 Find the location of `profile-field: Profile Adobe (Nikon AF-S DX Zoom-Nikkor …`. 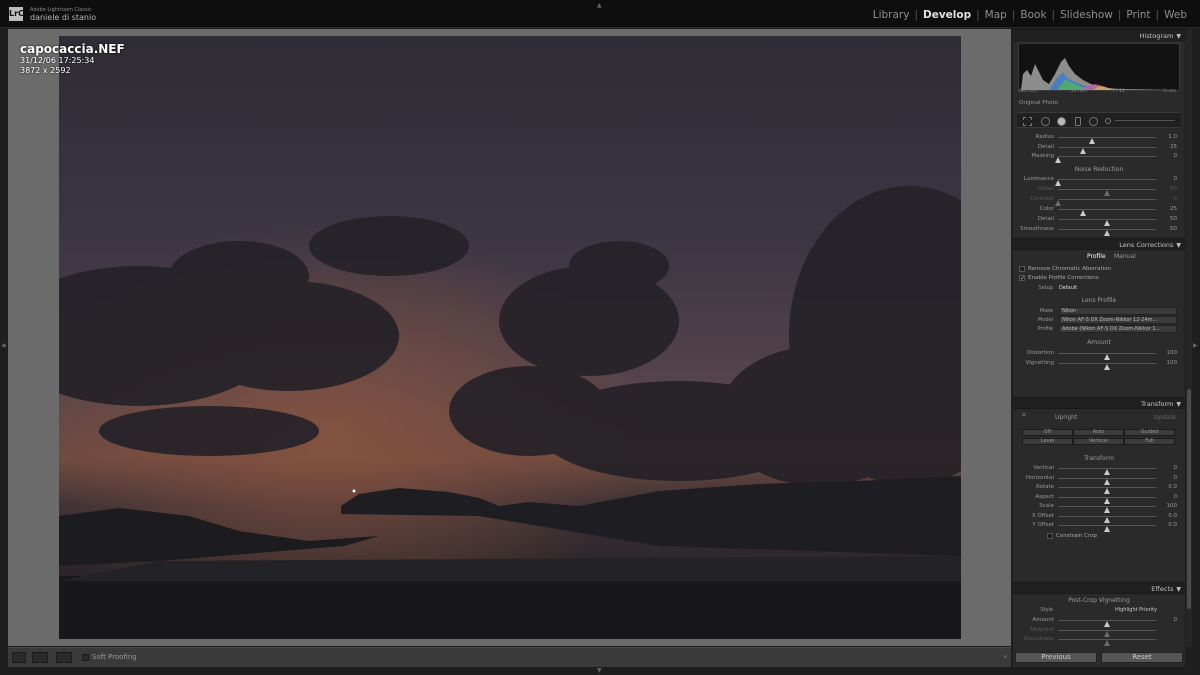

profile-field: Profile Adobe (Nikon AF-S DX Zoom-Nikkor … is located at coordinates (1100, 329).